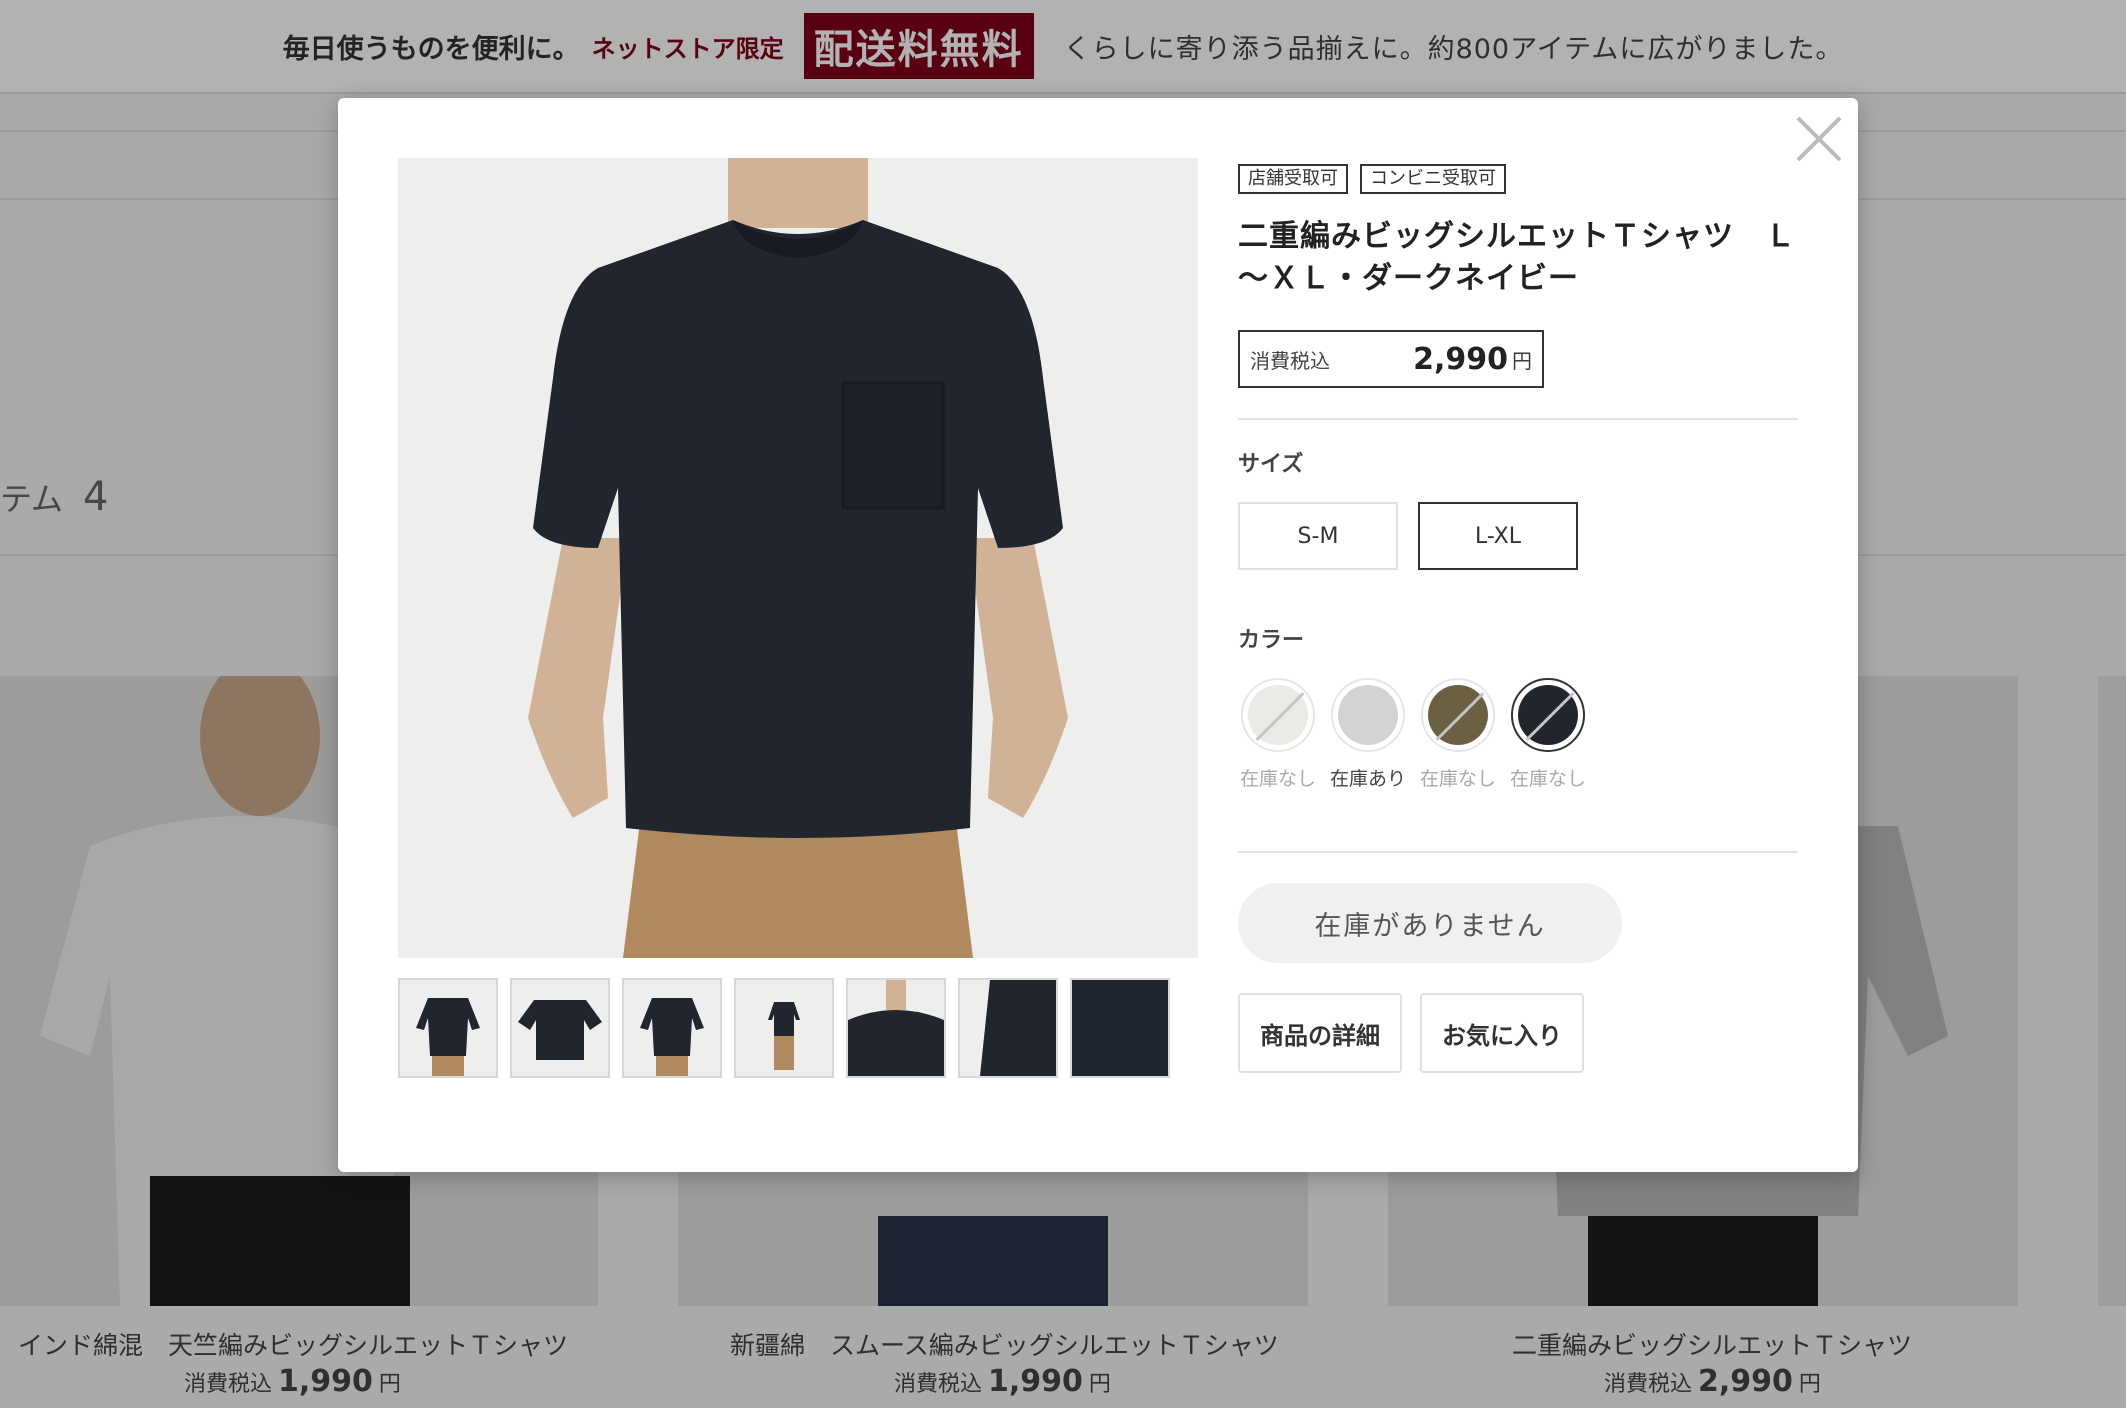 Image resolution: width=2126 pixels, height=1408 pixels. What do you see at coordinates (1318, 536) in the screenshot?
I see `size-option-s-m: S-M` at bounding box center [1318, 536].